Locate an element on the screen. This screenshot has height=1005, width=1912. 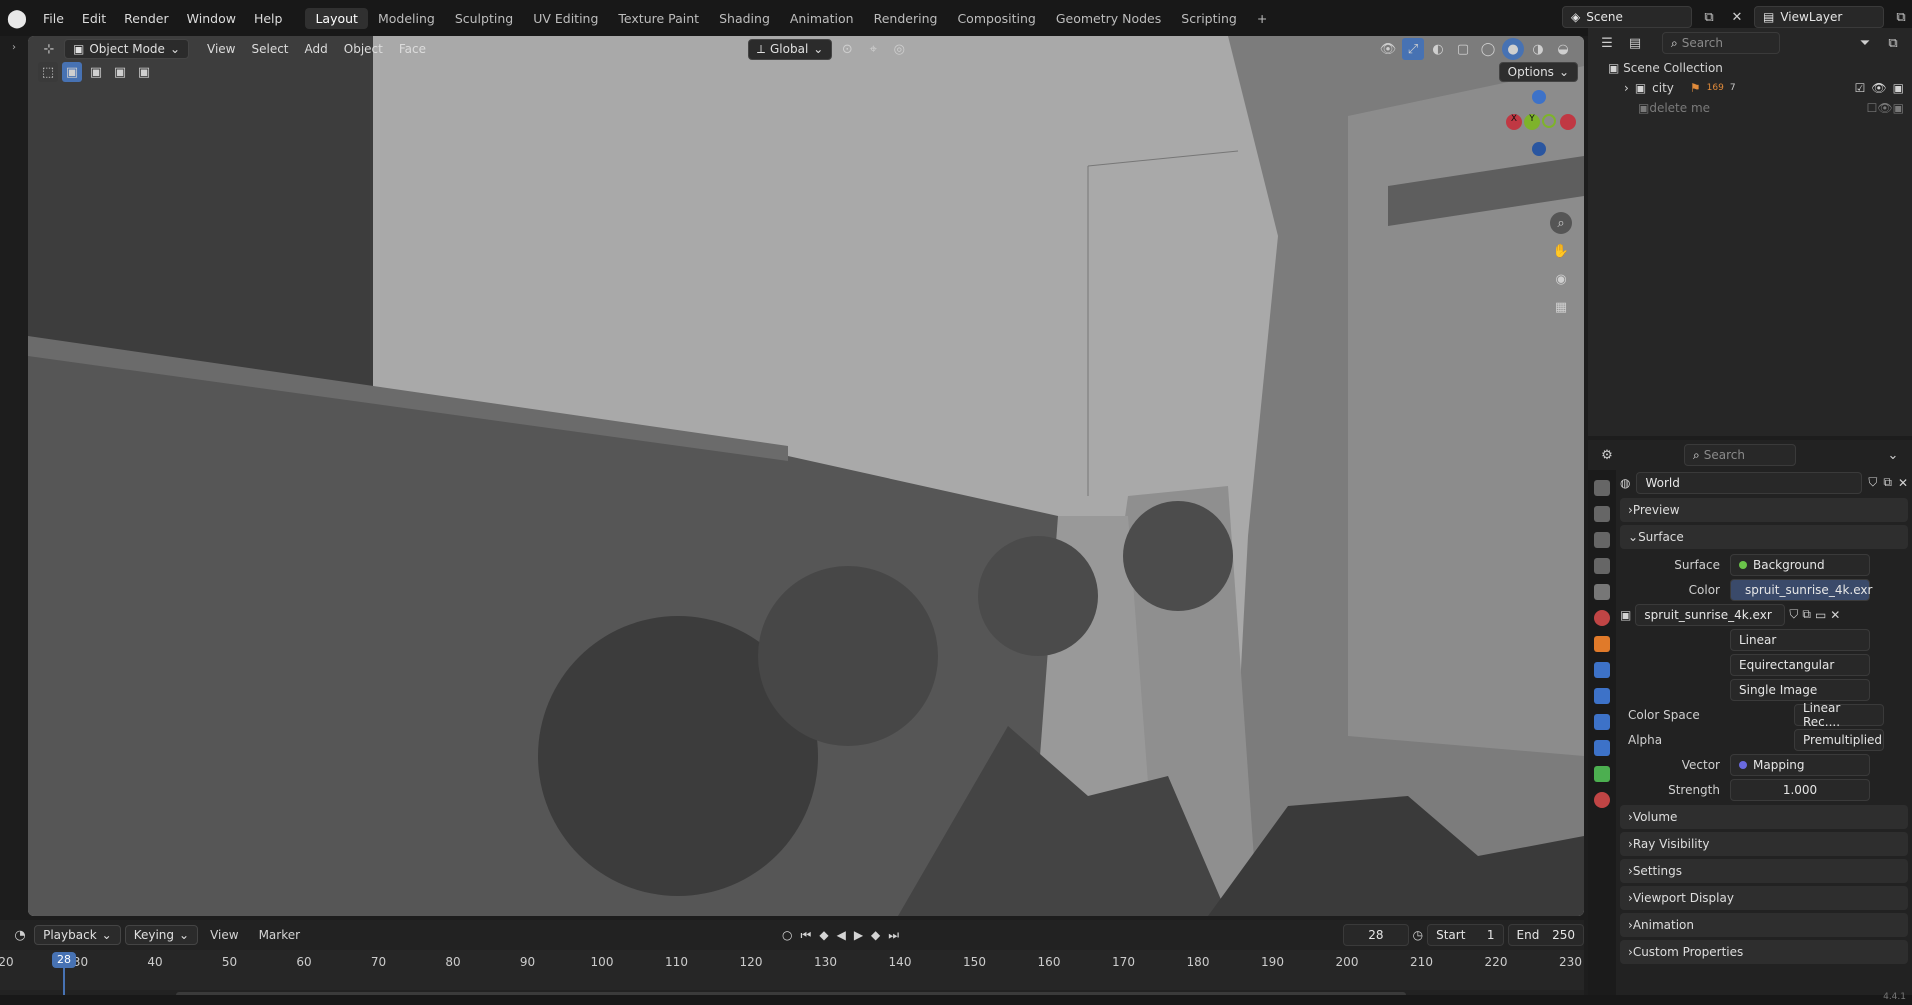
chevron-down-icon: ⌄ is located at coordinates (1893, 455).